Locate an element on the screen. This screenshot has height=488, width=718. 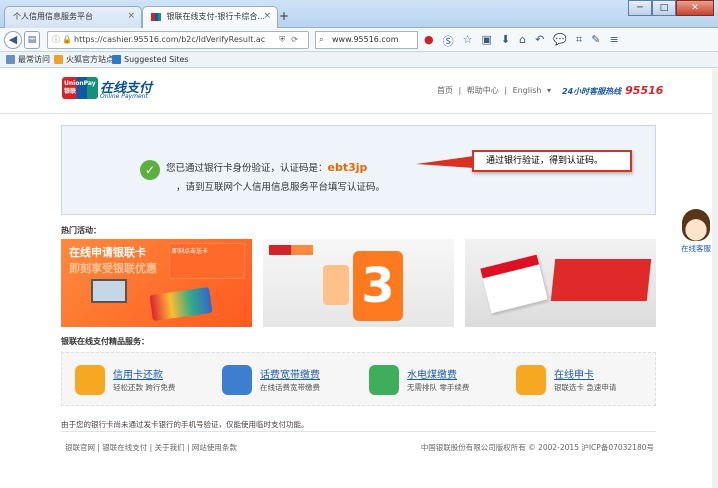
banner-promo-3: 3 is located at coordinates (358, 283).